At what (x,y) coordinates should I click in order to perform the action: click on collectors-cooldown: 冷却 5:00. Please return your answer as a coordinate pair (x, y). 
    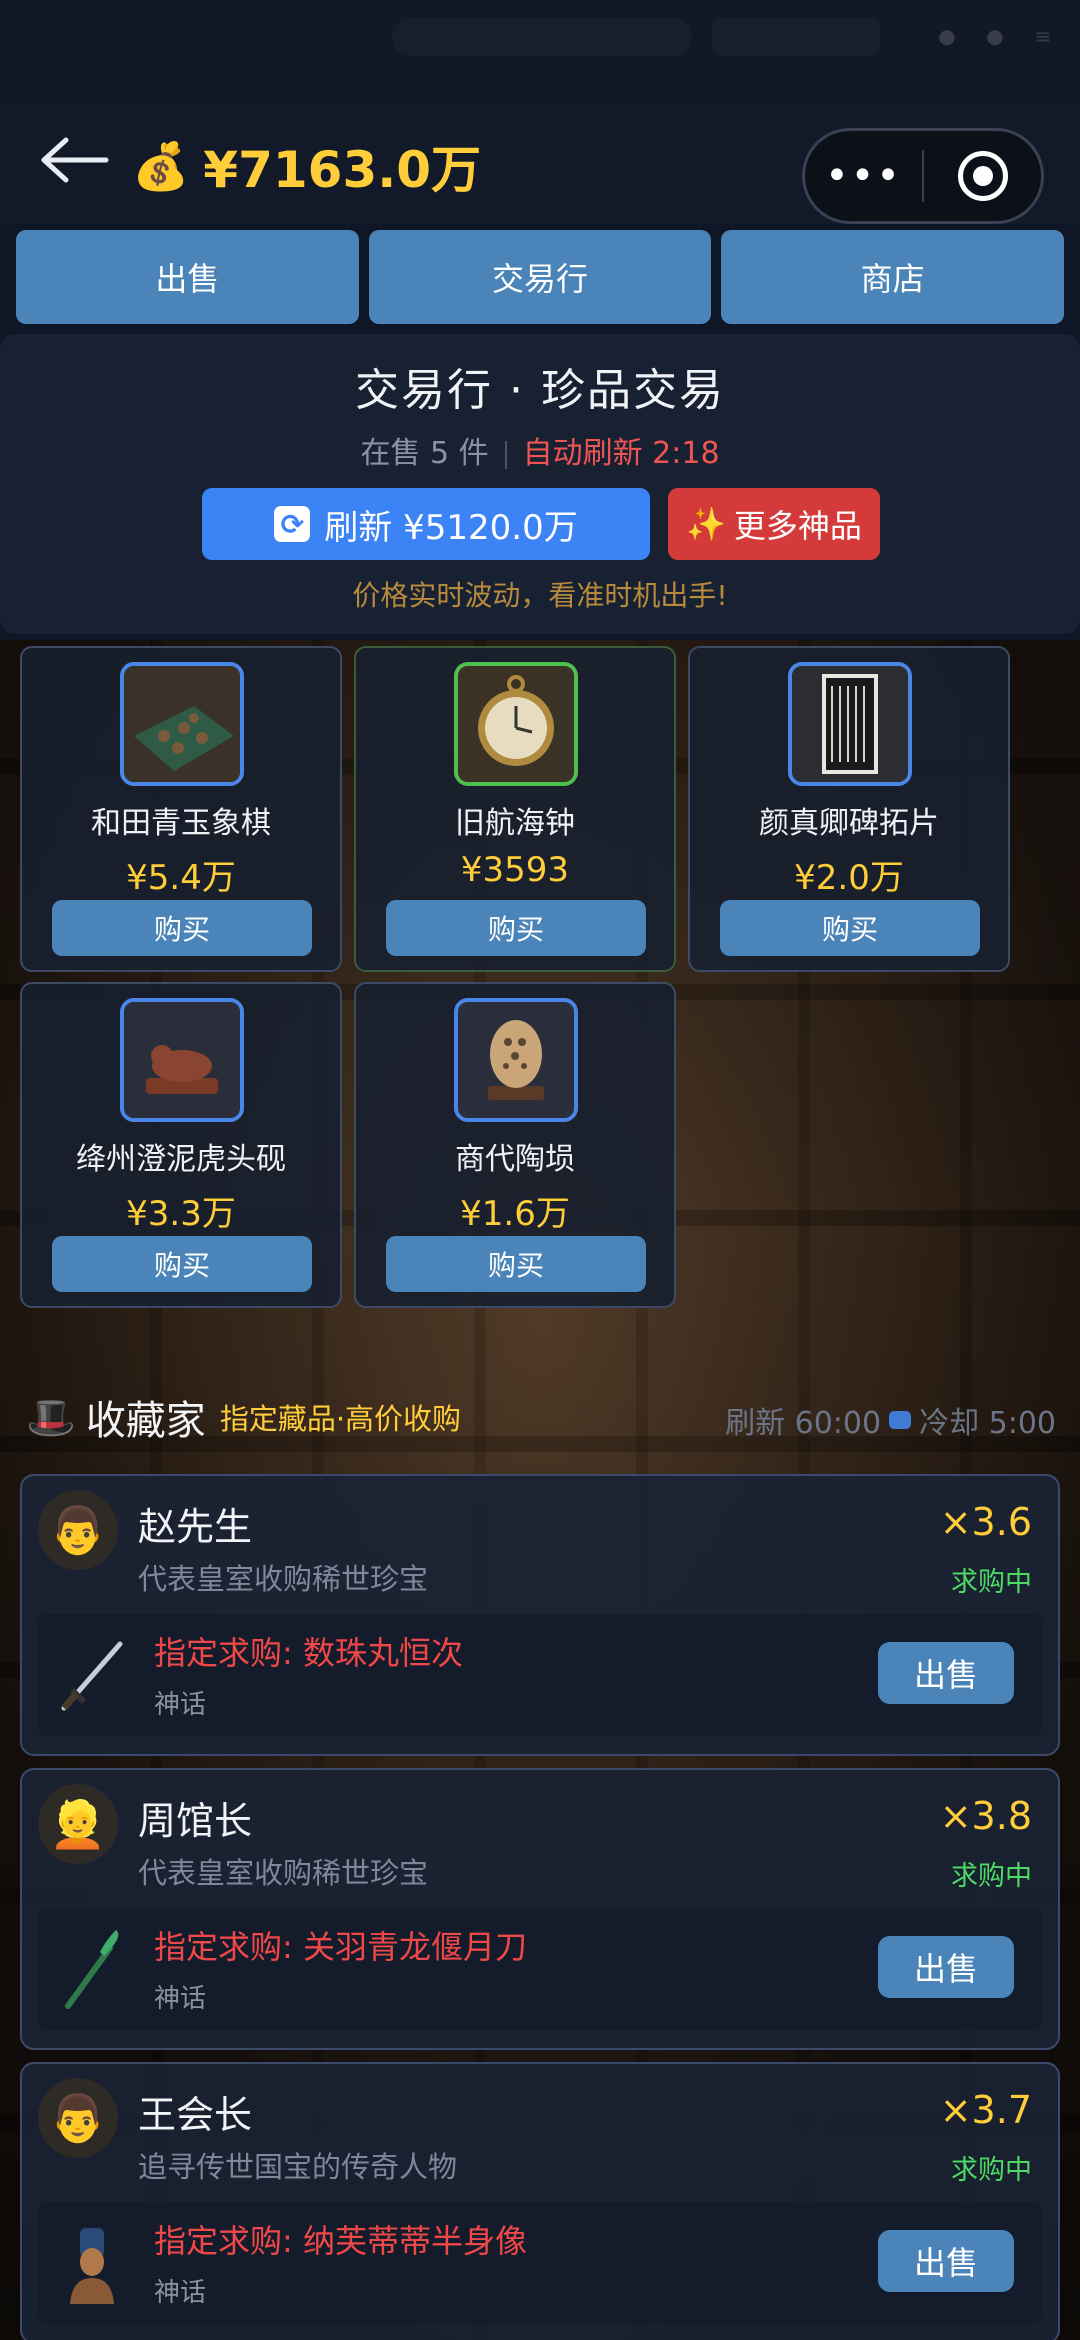
    Looking at the image, I should click on (987, 1423).